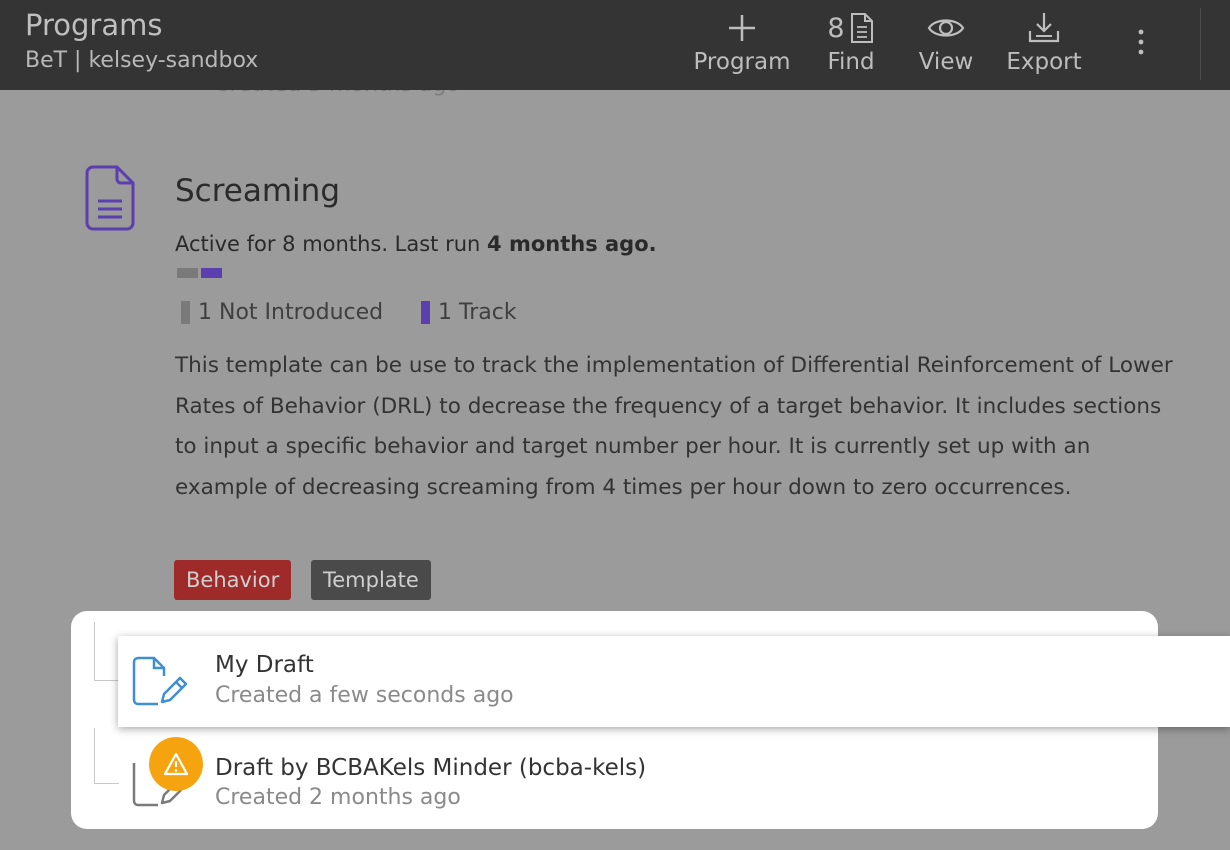 The height and width of the screenshot is (850, 1230). I want to click on legend-track: 1 Track, so click(469, 312).